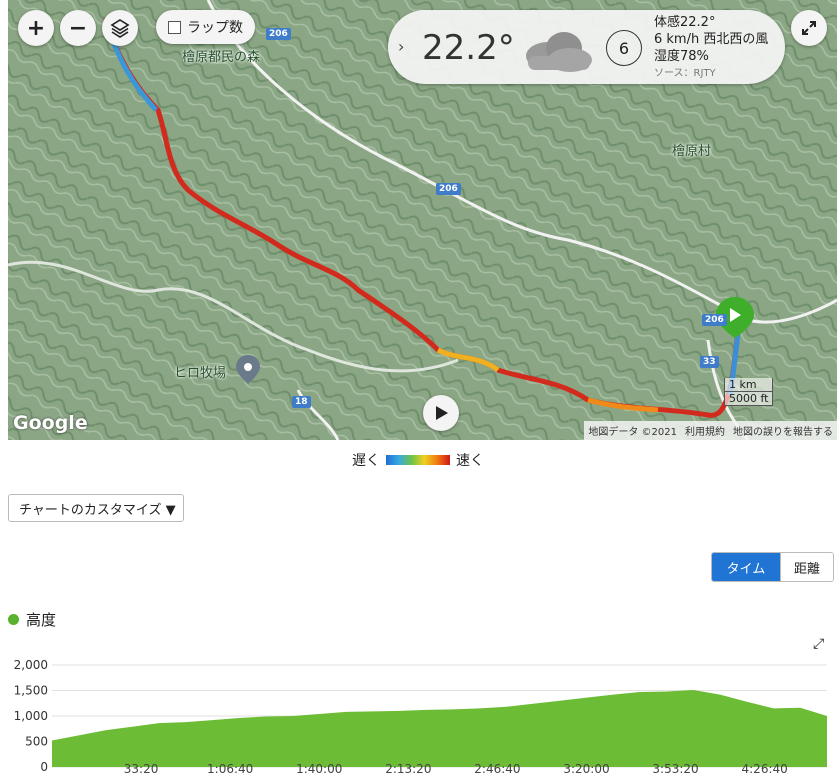  What do you see at coordinates (692, 151) in the screenshot?
I see `place-label-village: 檜原村` at bounding box center [692, 151].